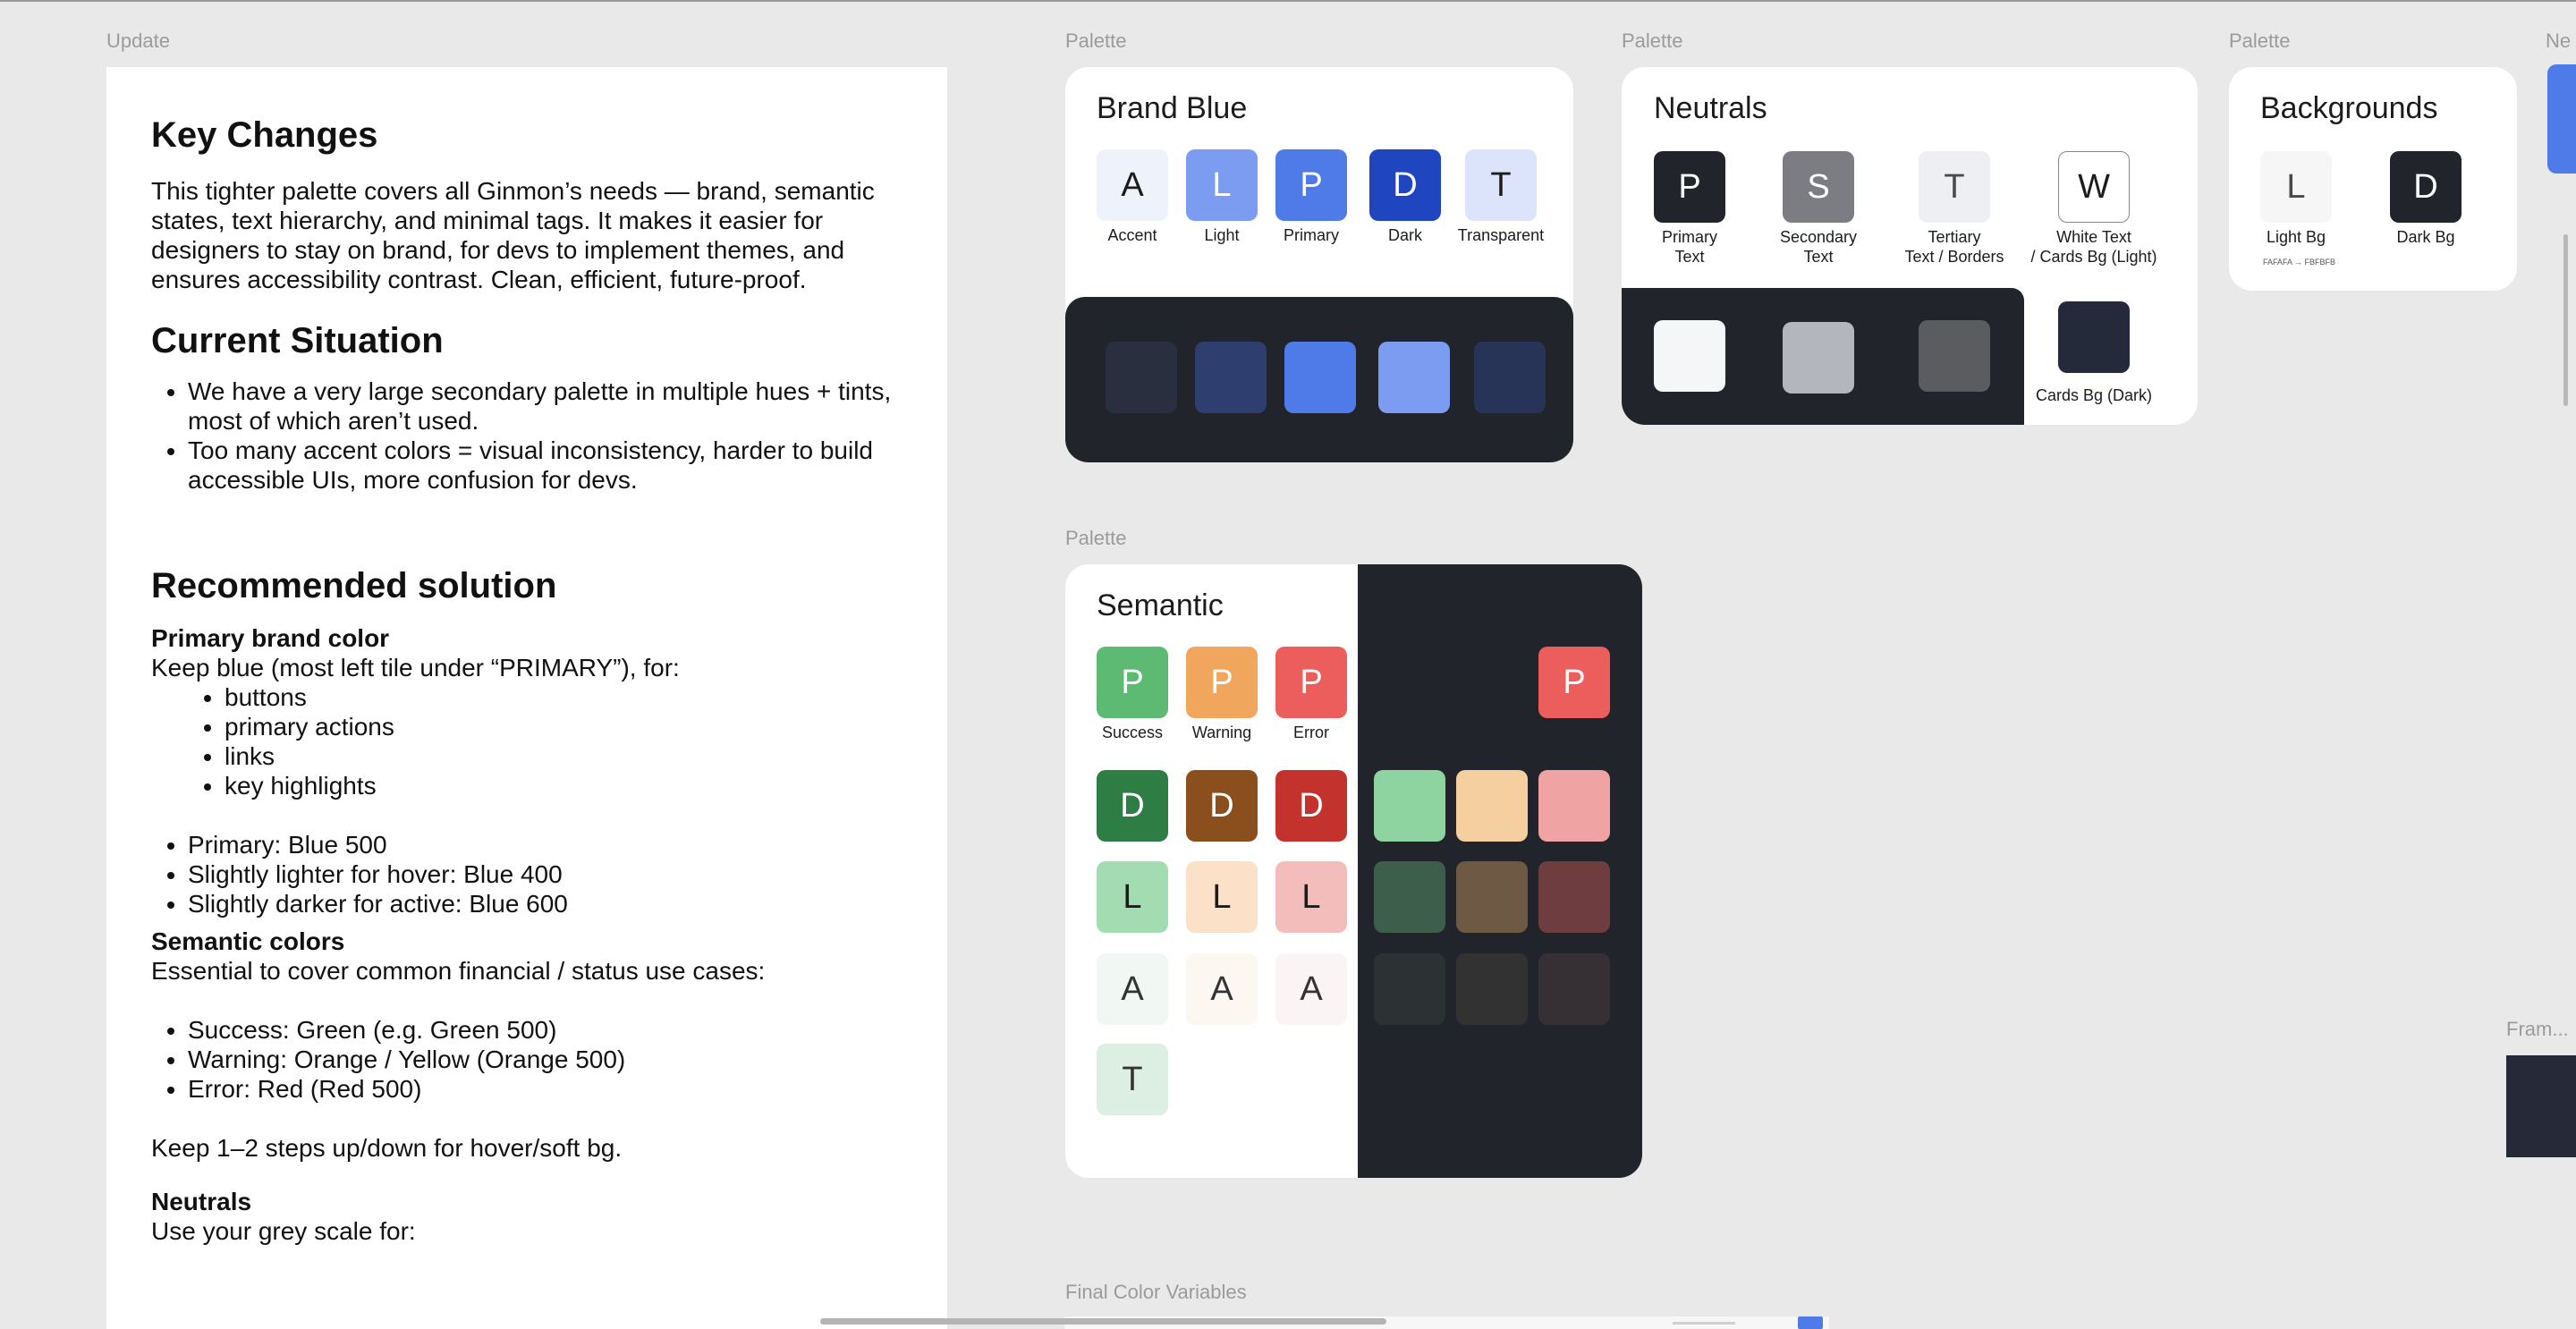  I want to click on dark-mode-panel: P, so click(1500, 871).